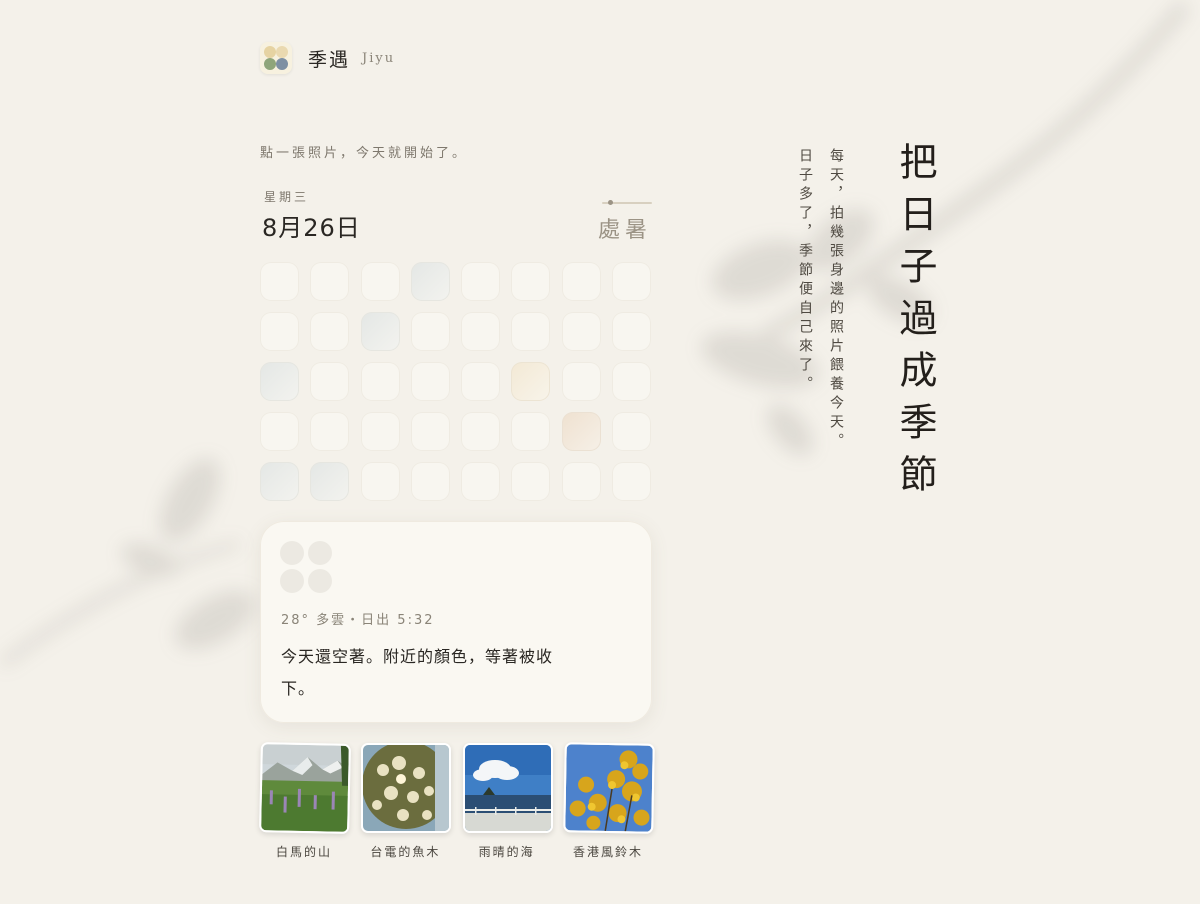  Describe the element at coordinates (364, 153) in the screenshot. I see `tagline: 點一張照片，今天就開始了。` at that location.